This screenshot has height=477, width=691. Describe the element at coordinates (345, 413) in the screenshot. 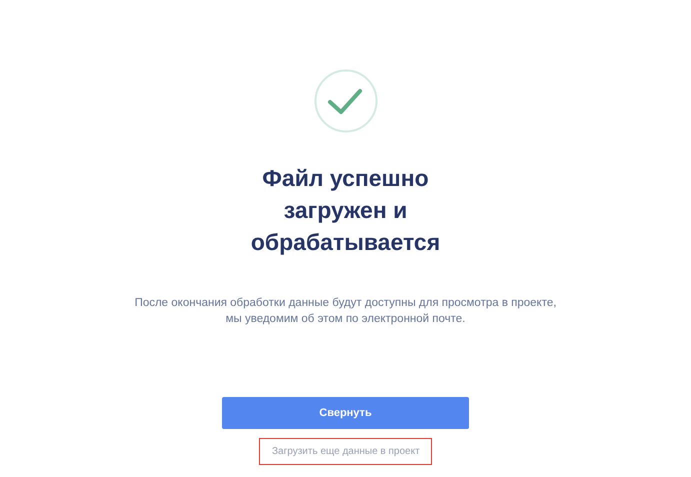

I see `collapse-button: Свернуть` at that location.